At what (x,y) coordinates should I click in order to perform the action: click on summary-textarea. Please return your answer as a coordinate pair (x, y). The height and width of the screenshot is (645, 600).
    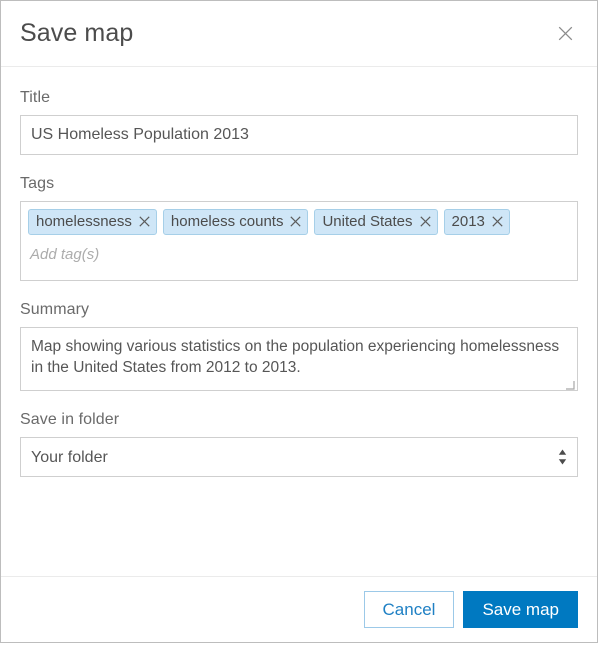
    Looking at the image, I should click on (299, 359).